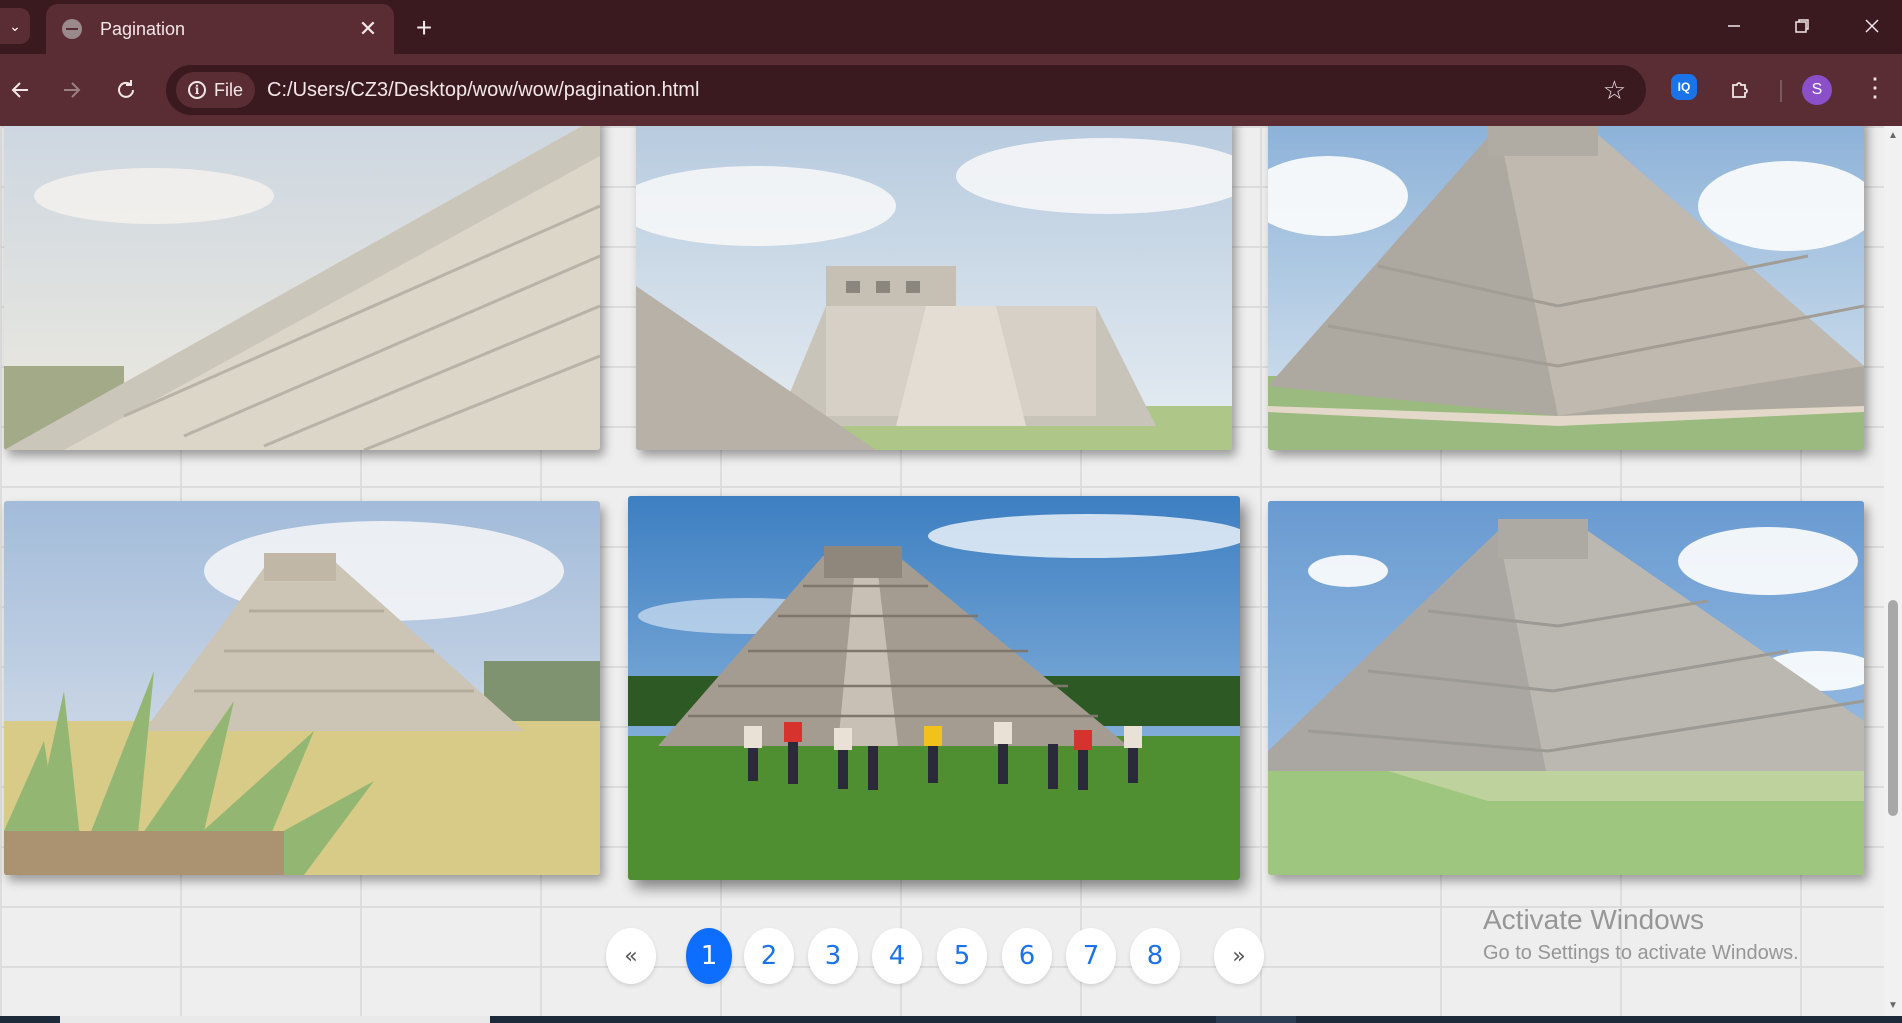 The height and width of the screenshot is (1023, 1902). I want to click on page-button-7: 7, so click(1091, 956).